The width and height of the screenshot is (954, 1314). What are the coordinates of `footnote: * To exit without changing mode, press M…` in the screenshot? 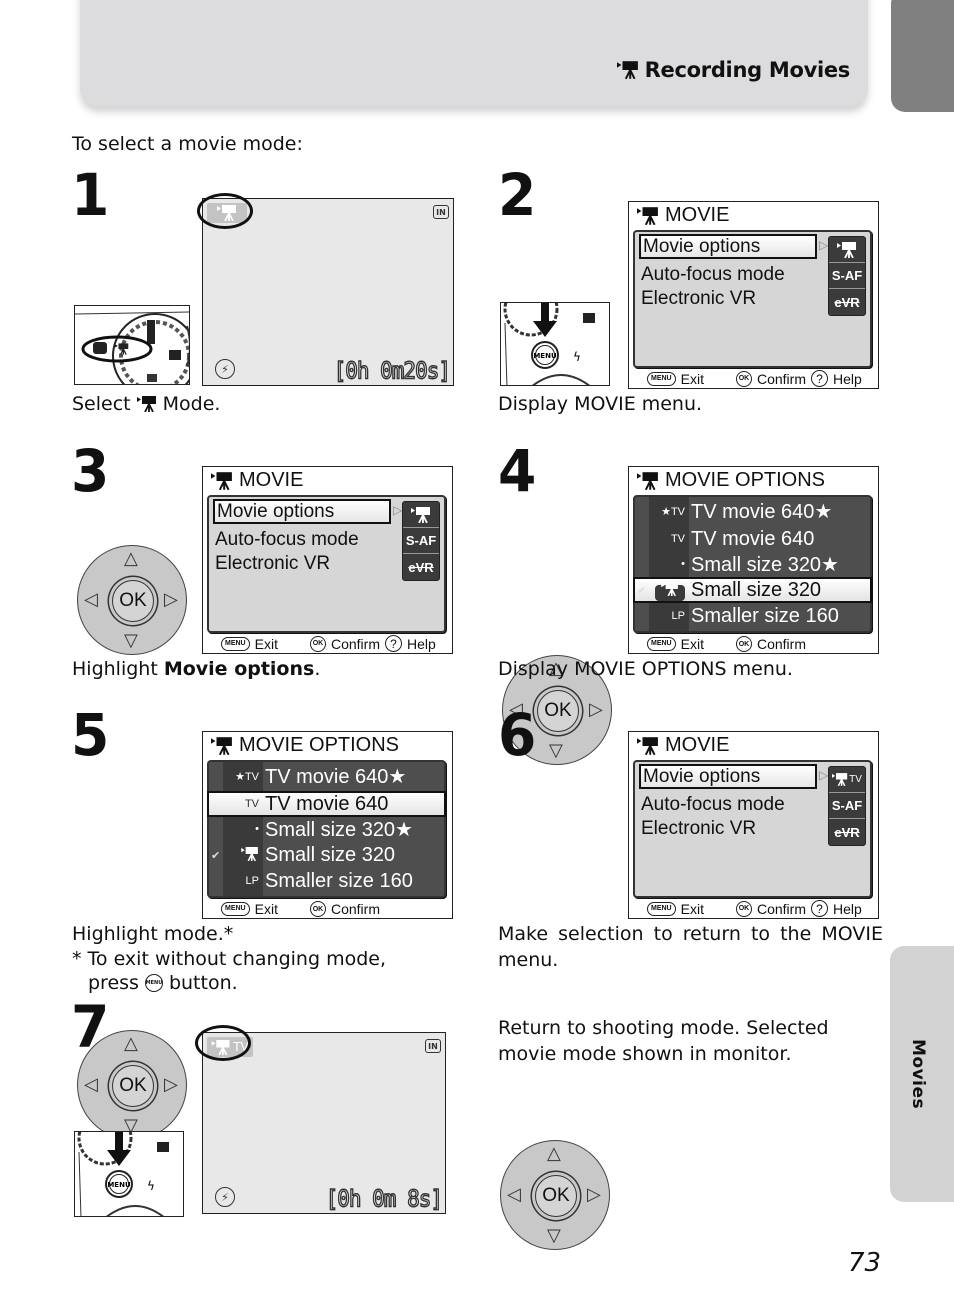 It's located at (229, 971).